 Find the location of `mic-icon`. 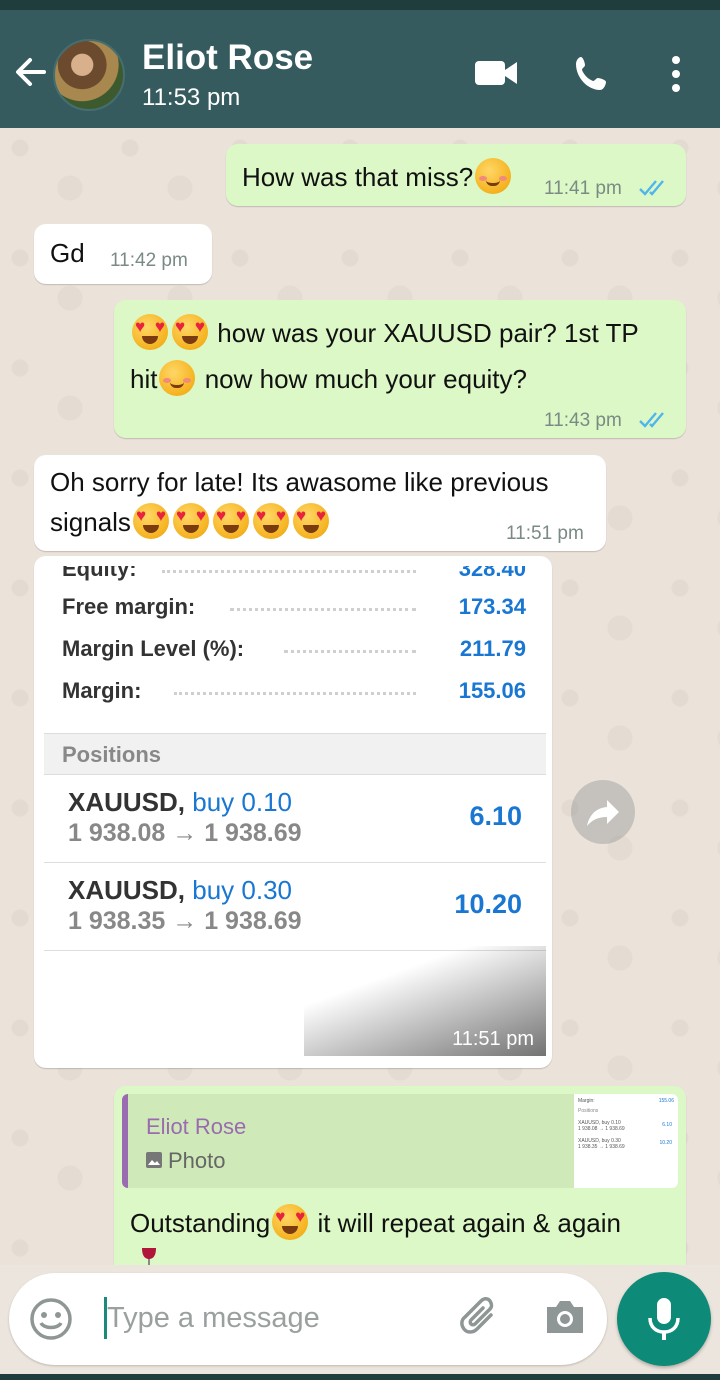

mic-icon is located at coordinates (664, 1319).